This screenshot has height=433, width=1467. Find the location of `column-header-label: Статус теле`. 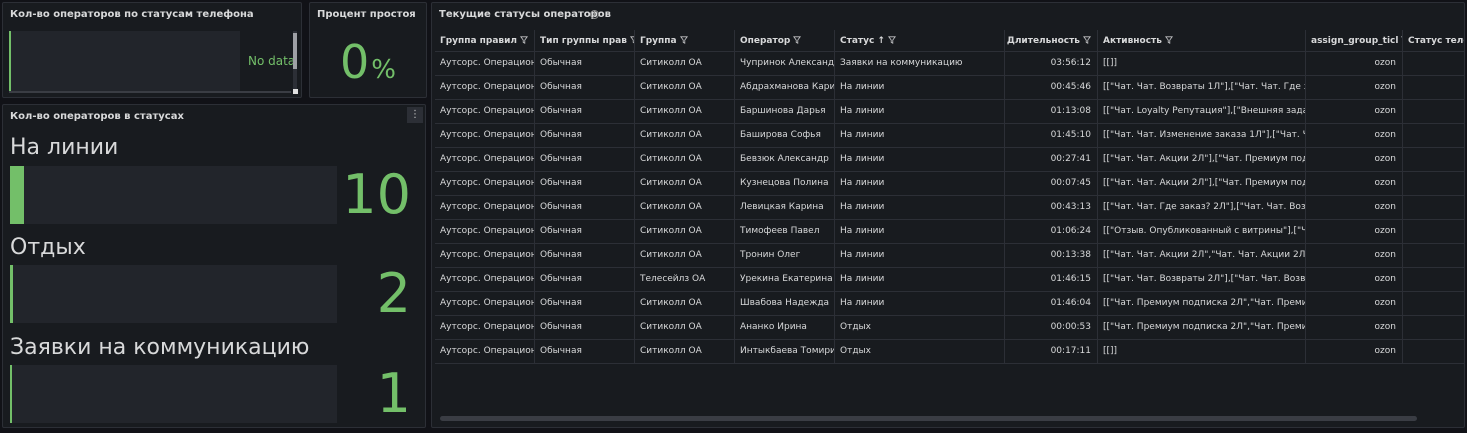

column-header-label: Статус теле is located at coordinates (1436, 41).